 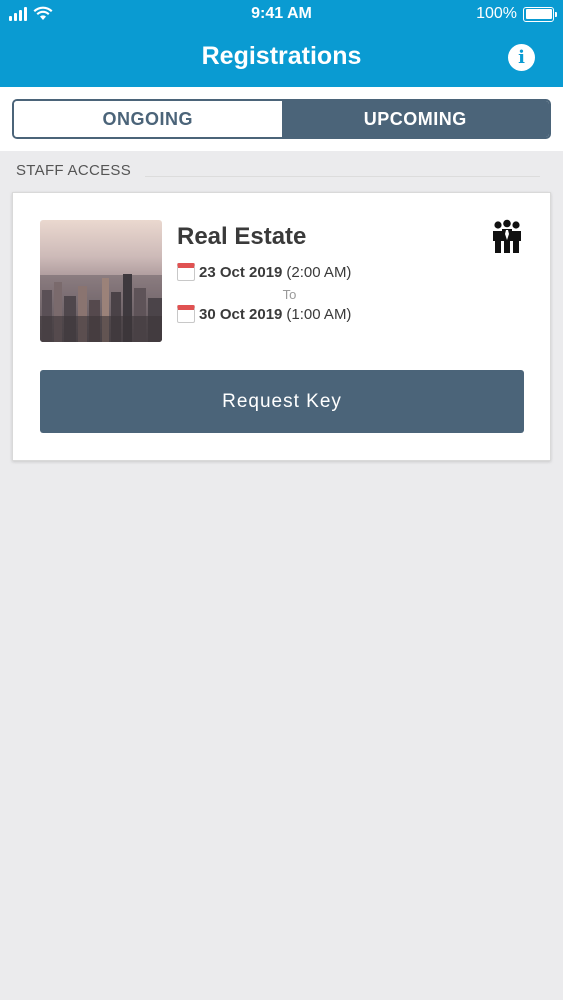 What do you see at coordinates (319, 272) in the screenshot?
I see `start-time-value: (2:00 AM)` at bounding box center [319, 272].